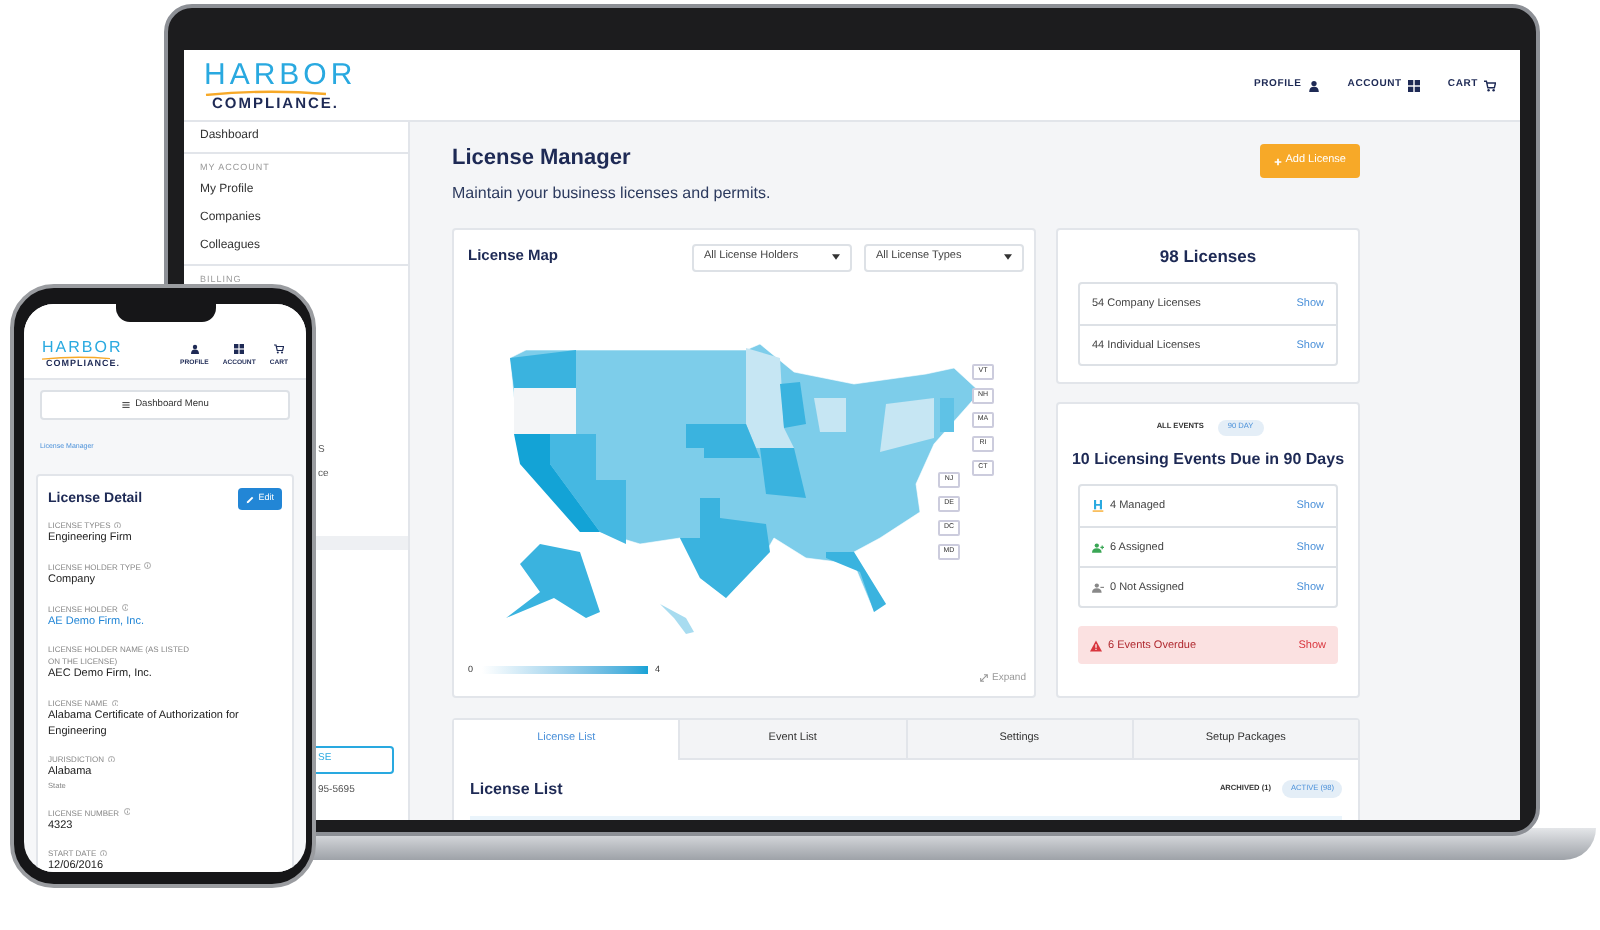  What do you see at coordinates (266, 92) in the screenshot?
I see `swoosh-icon` at bounding box center [266, 92].